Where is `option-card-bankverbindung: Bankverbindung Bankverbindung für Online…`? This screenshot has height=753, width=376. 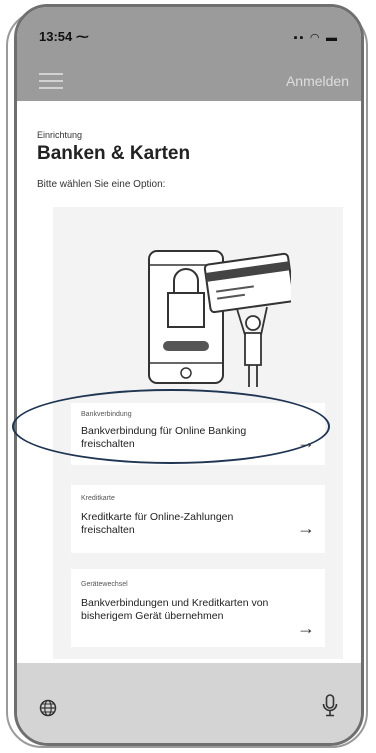
option-card-bankverbindung: Bankverbindung Bankverbindung für Online… is located at coordinates (198, 434).